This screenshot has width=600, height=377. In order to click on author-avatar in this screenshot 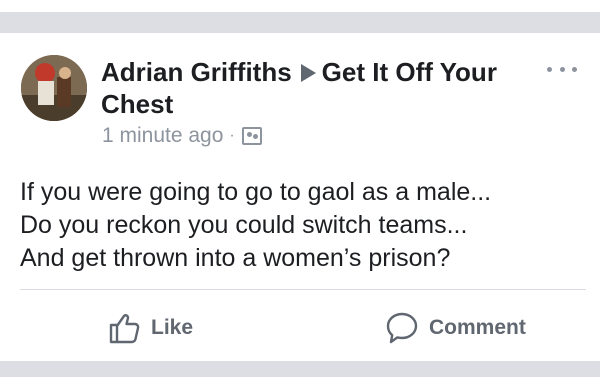, I will do `click(54, 88)`.